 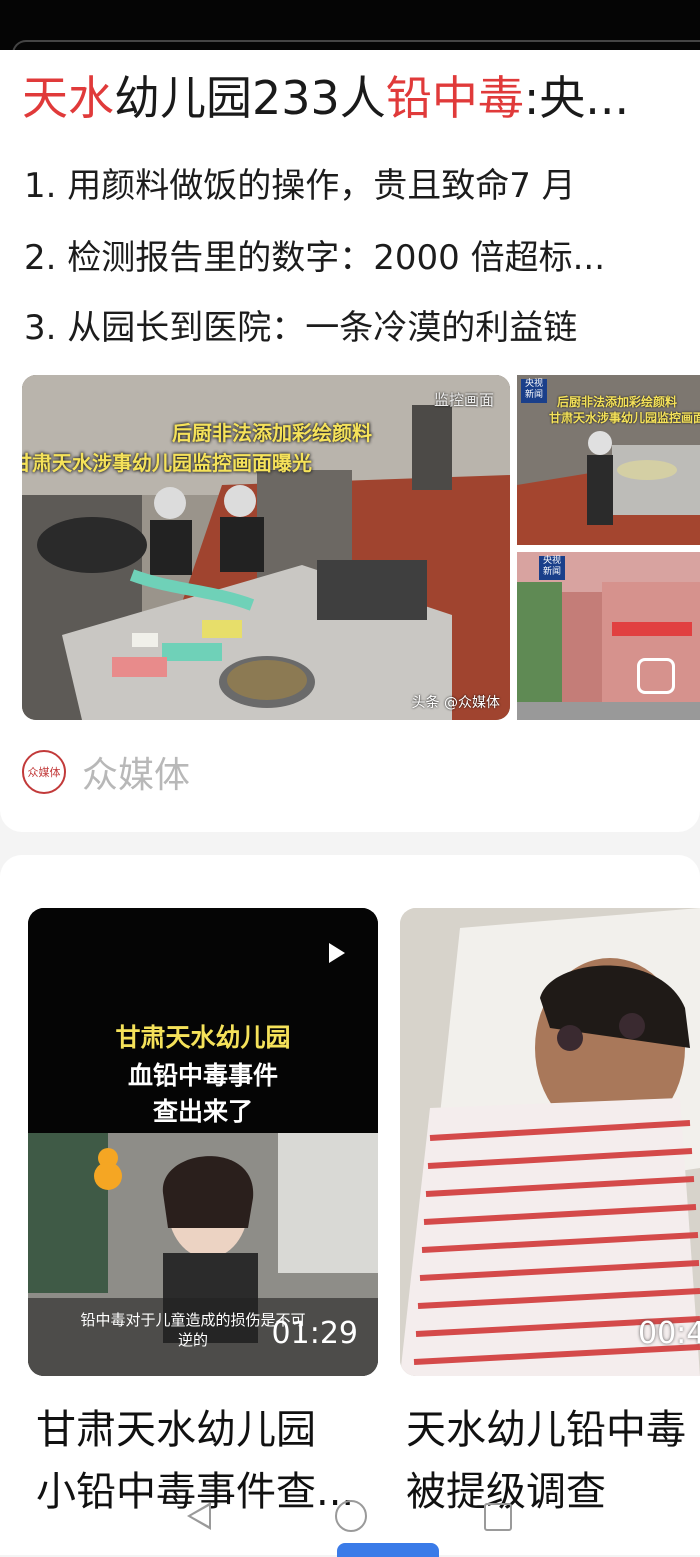 What do you see at coordinates (553, 1492) in the screenshot?
I see `video-2-title-line-2: 被提级调查` at bounding box center [553, 1492].